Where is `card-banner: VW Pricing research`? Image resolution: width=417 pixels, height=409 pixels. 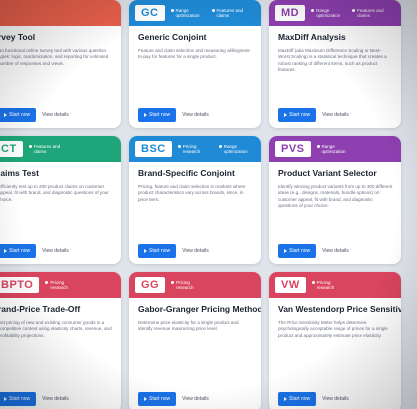
card-banner: VW Pricing research is located at coordinates (335, 285).